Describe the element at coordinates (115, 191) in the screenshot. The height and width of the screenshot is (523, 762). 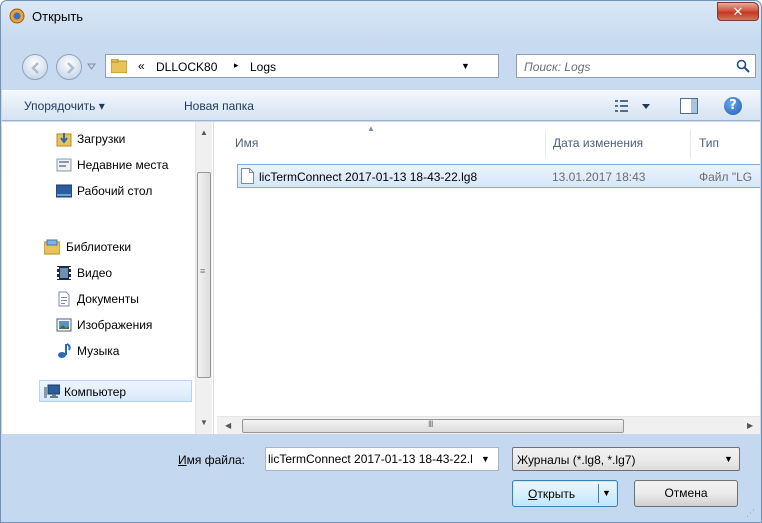
I see `sidebar-item-label: Рабочий стол` at that location.